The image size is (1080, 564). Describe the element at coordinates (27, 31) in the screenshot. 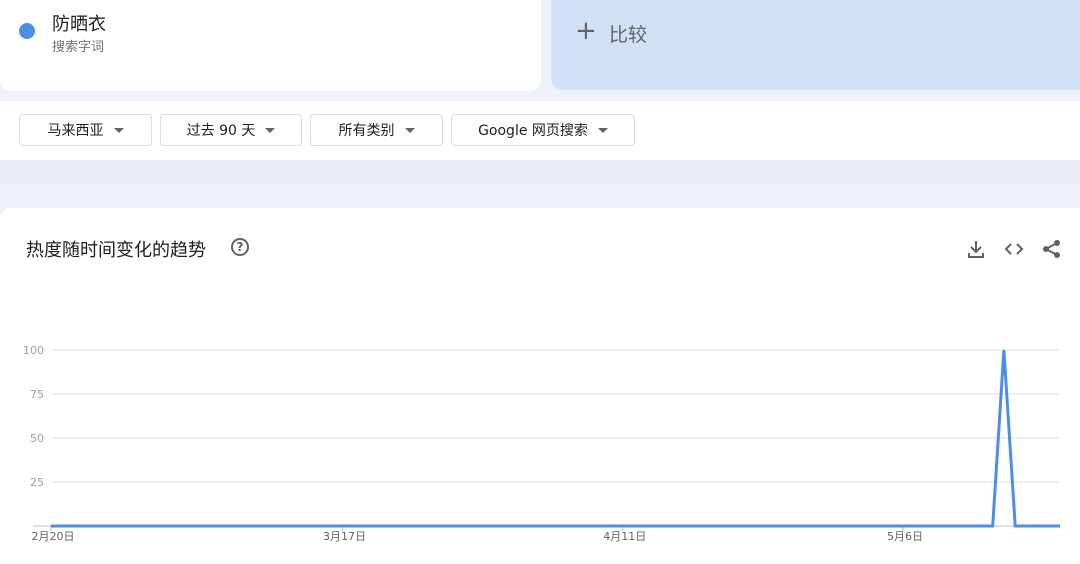

I see `term-color-dot` at that location.